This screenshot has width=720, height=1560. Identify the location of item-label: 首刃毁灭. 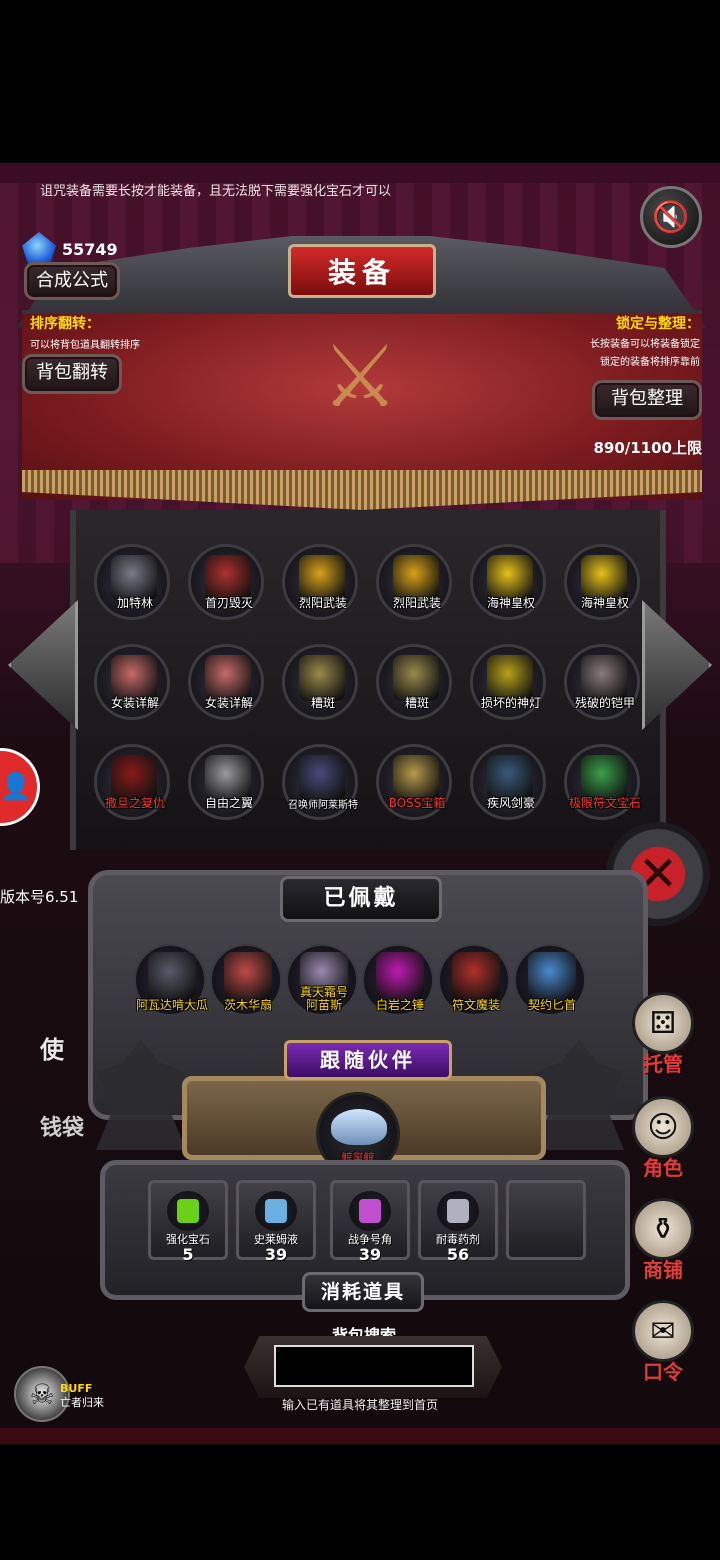
(228, 603).